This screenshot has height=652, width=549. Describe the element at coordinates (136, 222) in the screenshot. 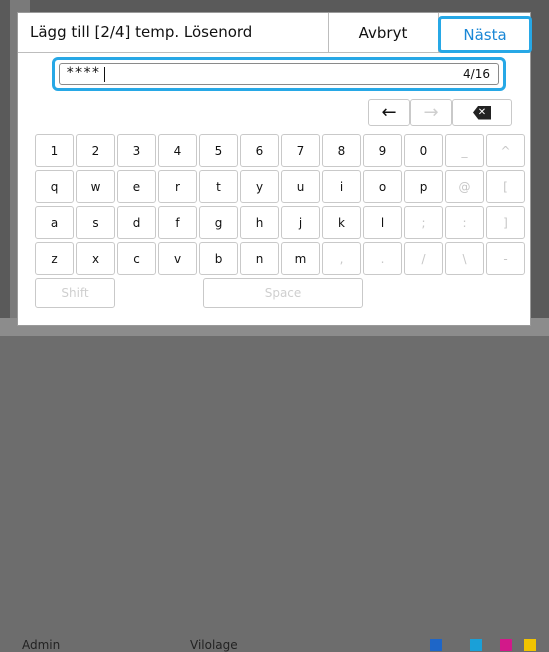

I see `key: d` at that location.